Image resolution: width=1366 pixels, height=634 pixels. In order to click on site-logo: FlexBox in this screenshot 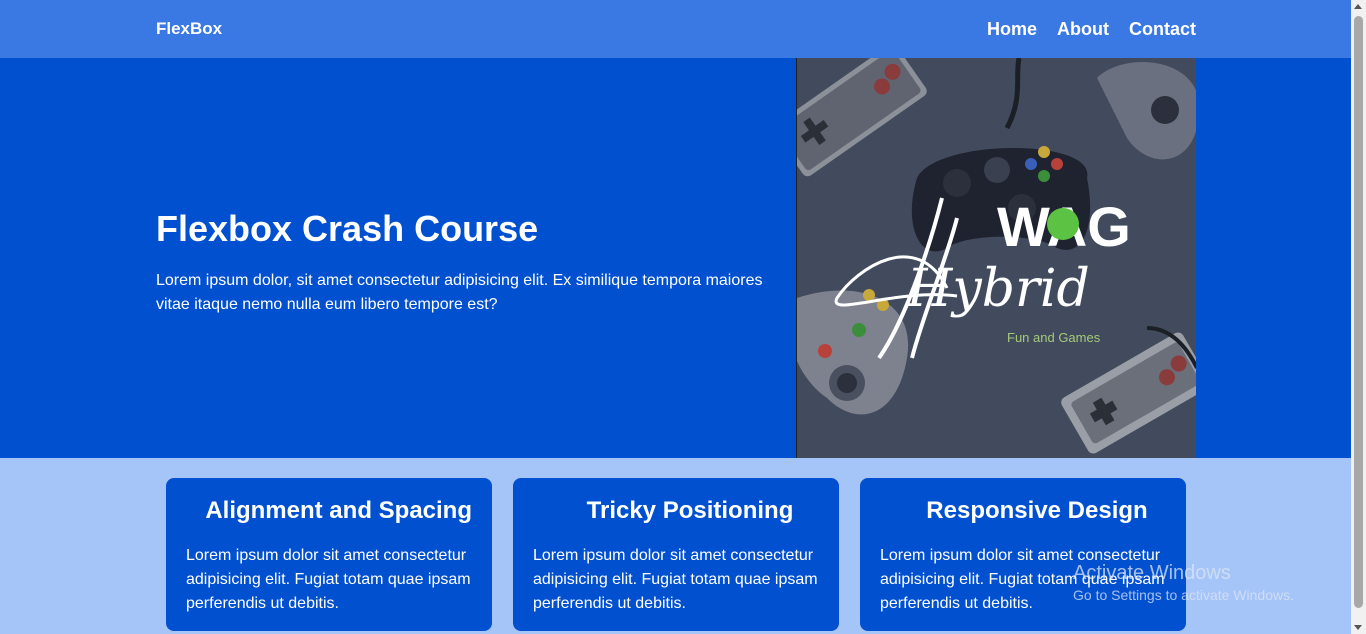, I will do `click(189, 29)`.